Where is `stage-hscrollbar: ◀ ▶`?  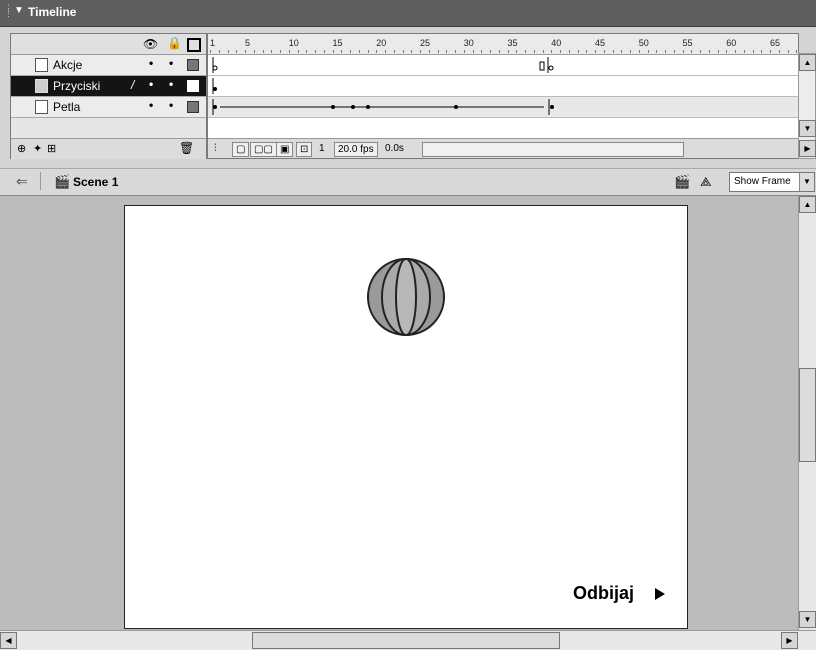 stage-hscrollbar: ◀ ▶ is located at coordinates (408, 640).